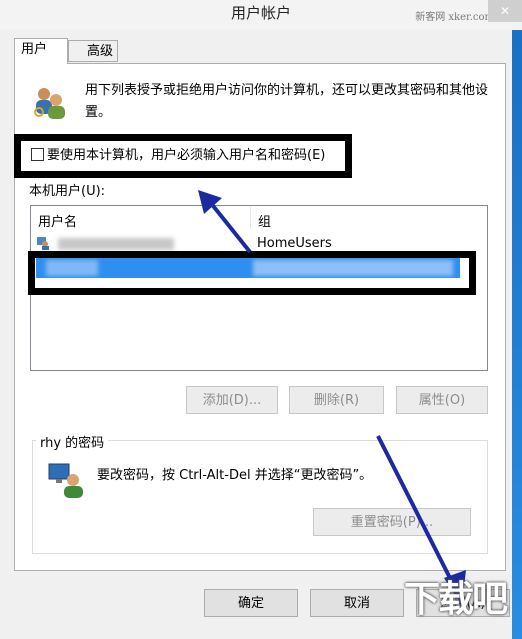 Image resolution: width=522 pixels, height=639 pixels. What do you see at coordinates (65, 480) in the screenshot?
I see `user-monitor-icon` at bounding box center [65, 480].